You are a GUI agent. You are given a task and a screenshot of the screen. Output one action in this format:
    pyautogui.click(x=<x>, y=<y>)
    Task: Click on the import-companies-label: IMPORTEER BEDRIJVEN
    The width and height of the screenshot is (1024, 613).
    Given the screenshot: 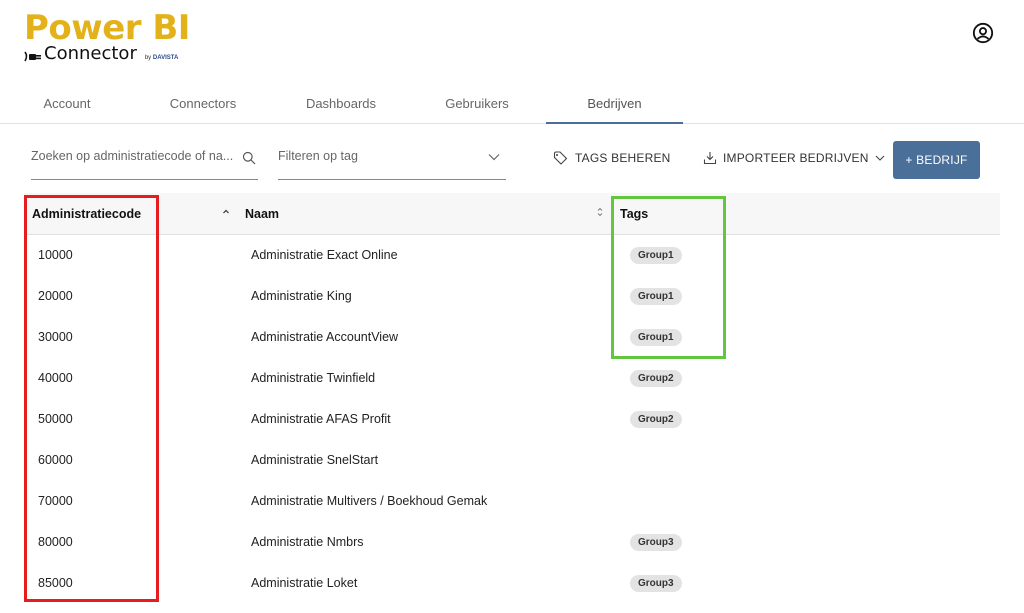 What is the action you would take?
    pyautogui.click(x=796, y=158)
    